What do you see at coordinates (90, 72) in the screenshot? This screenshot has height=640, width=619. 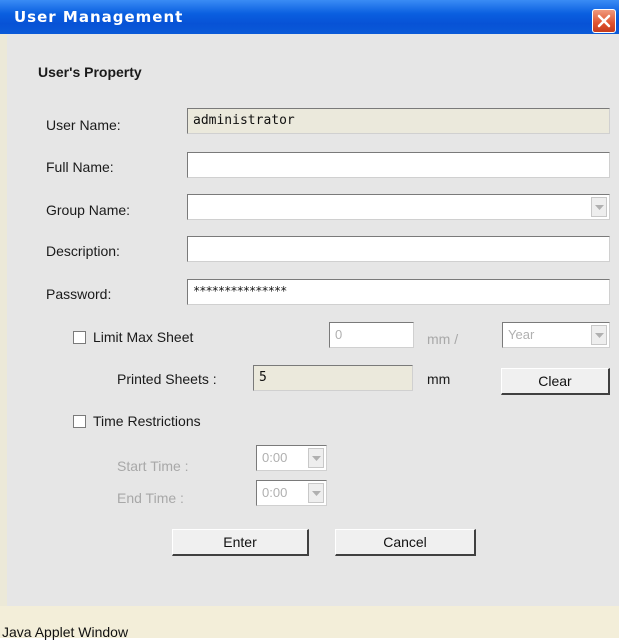 I see `section-title: User's Property` at bounding box center [90, 72].